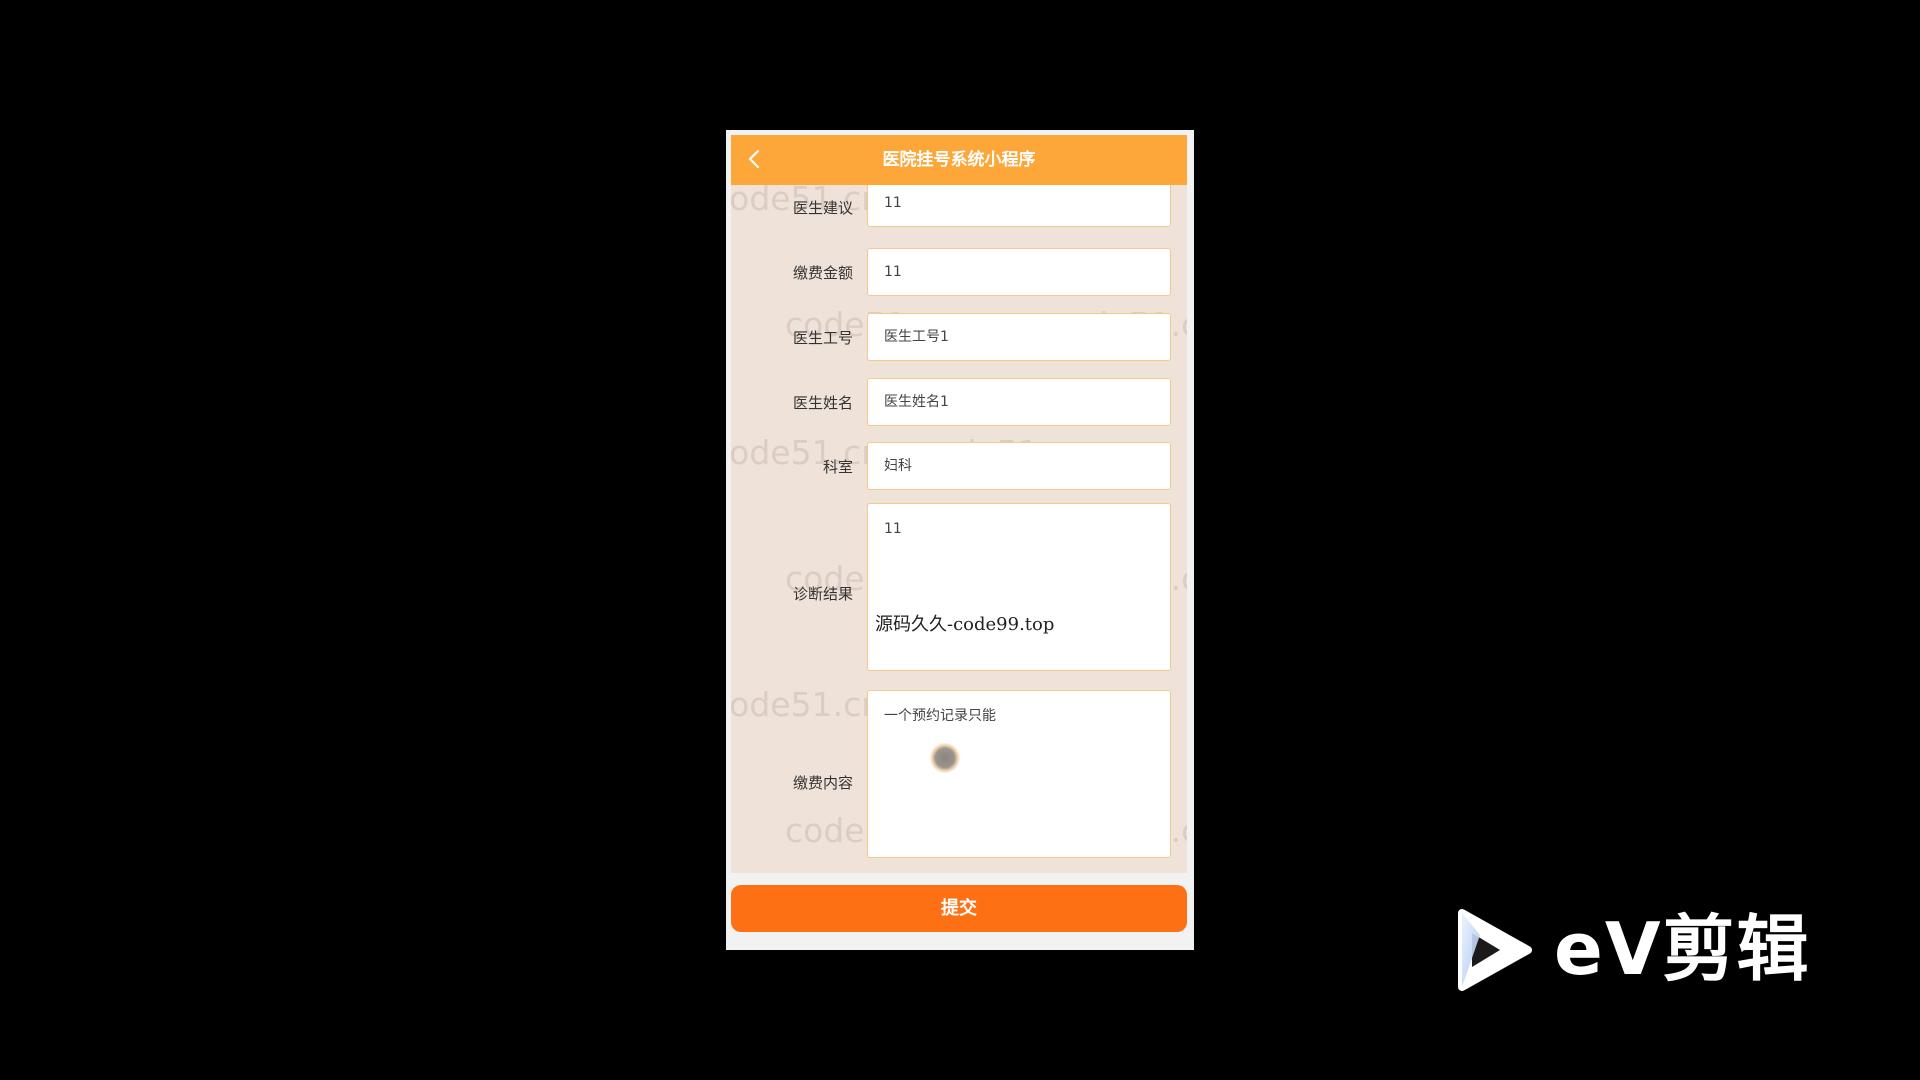 The width and height of the screenshot is (1920, 1080). Describe the element at coordinates (1019, 272) in the screenshot. I see `payment-amount-input: 11` at that location.